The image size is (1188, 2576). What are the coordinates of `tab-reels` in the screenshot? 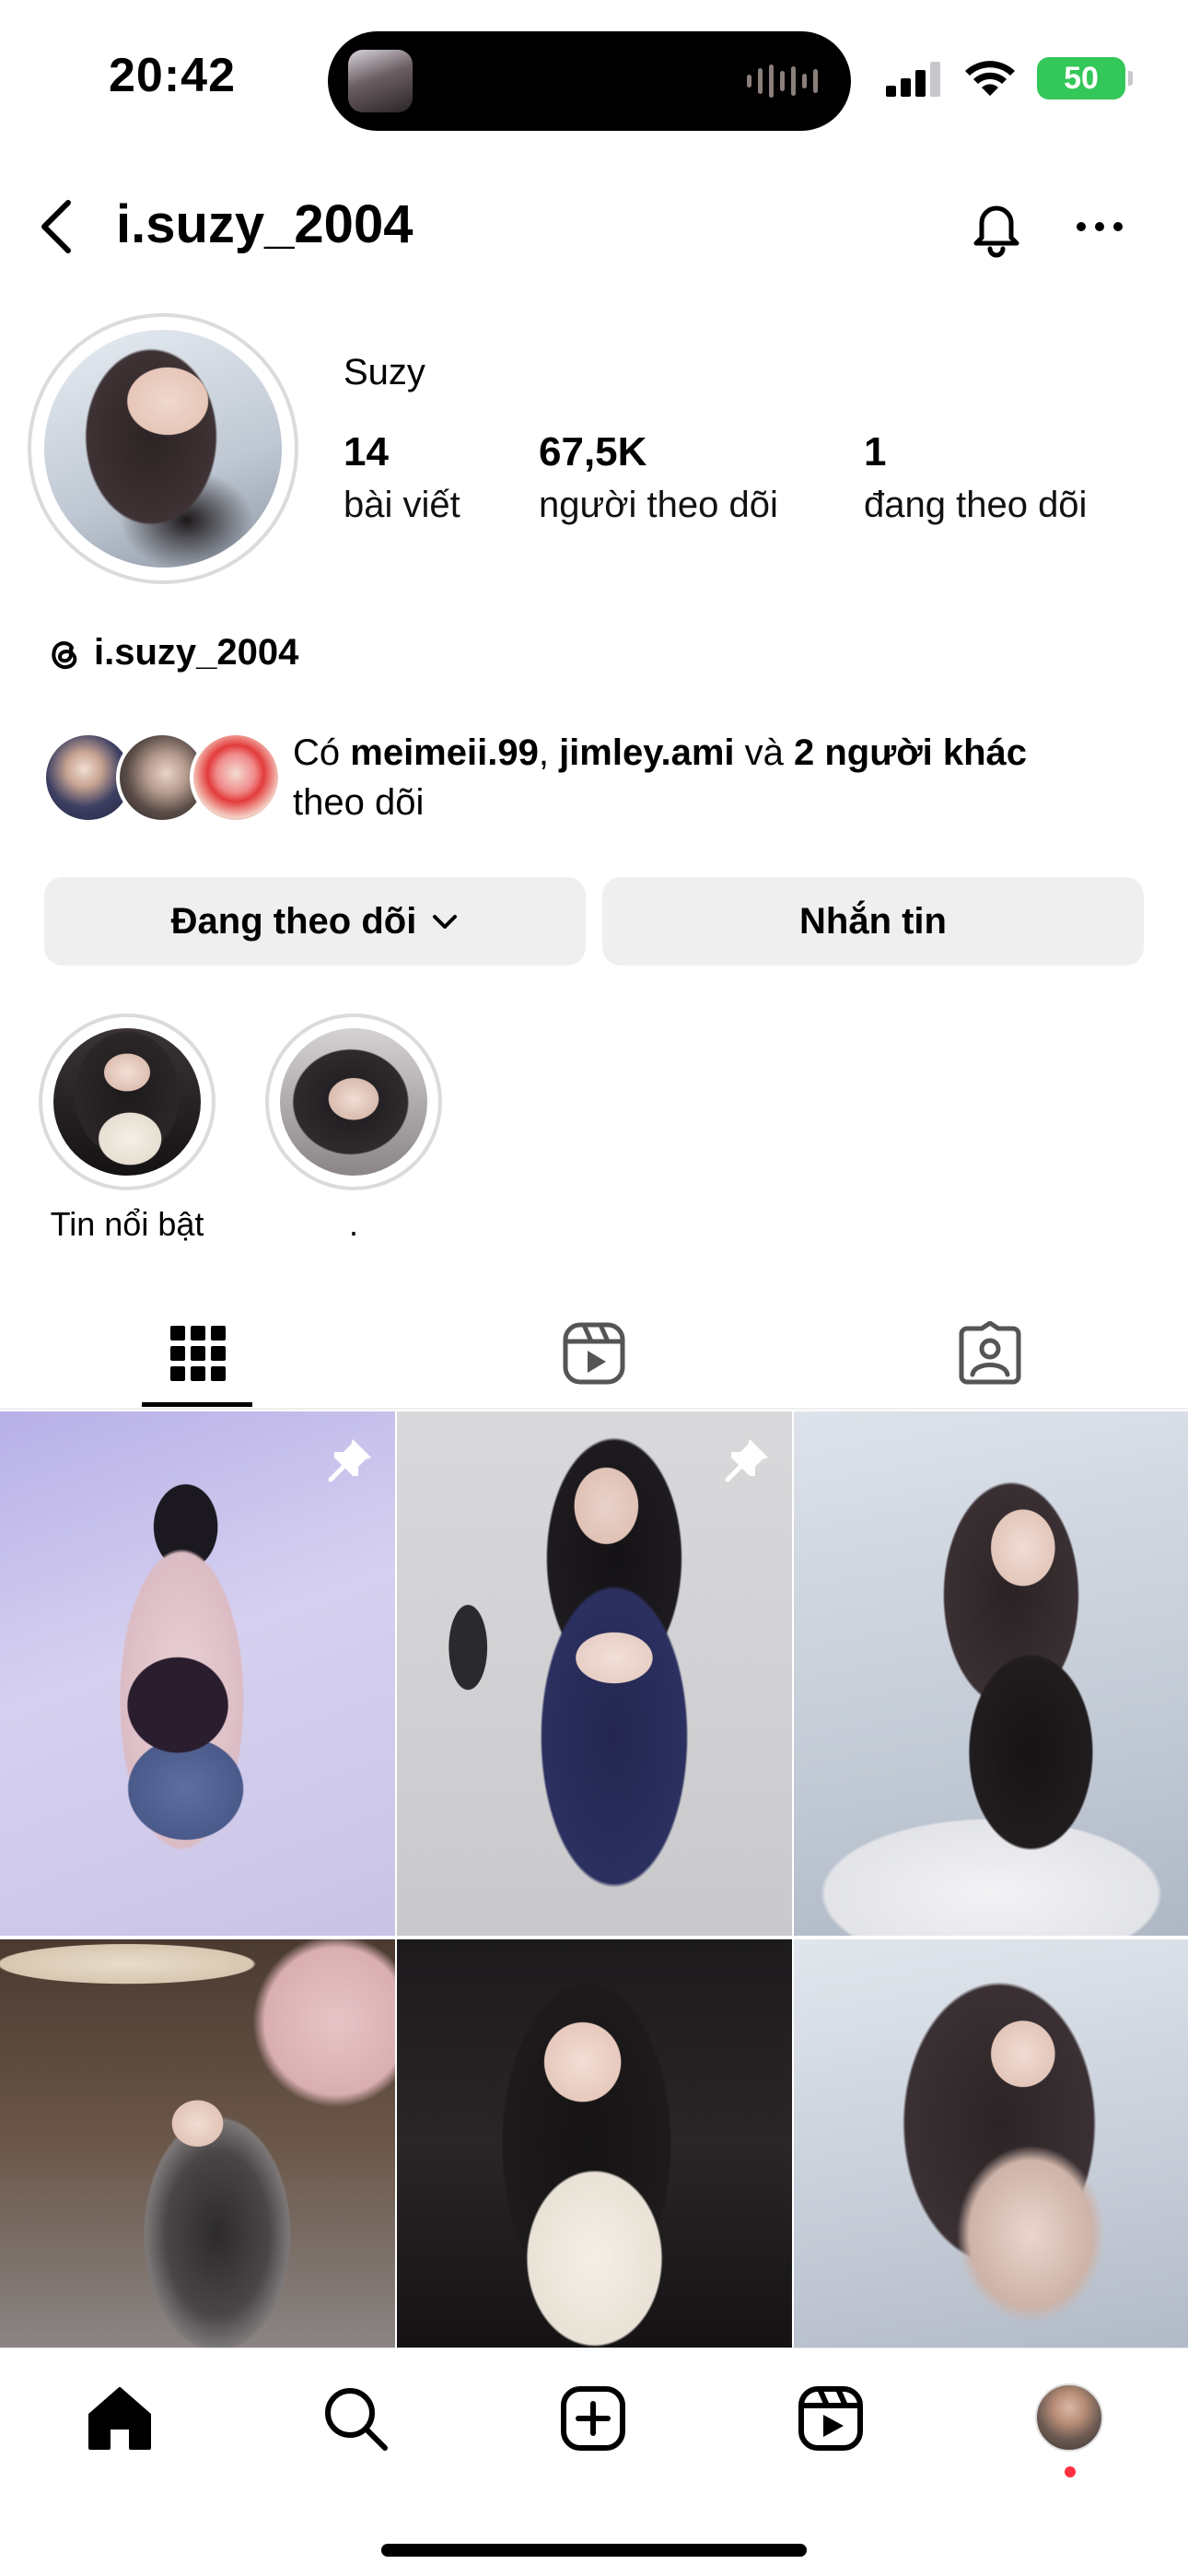 It's located at (594, 1353).